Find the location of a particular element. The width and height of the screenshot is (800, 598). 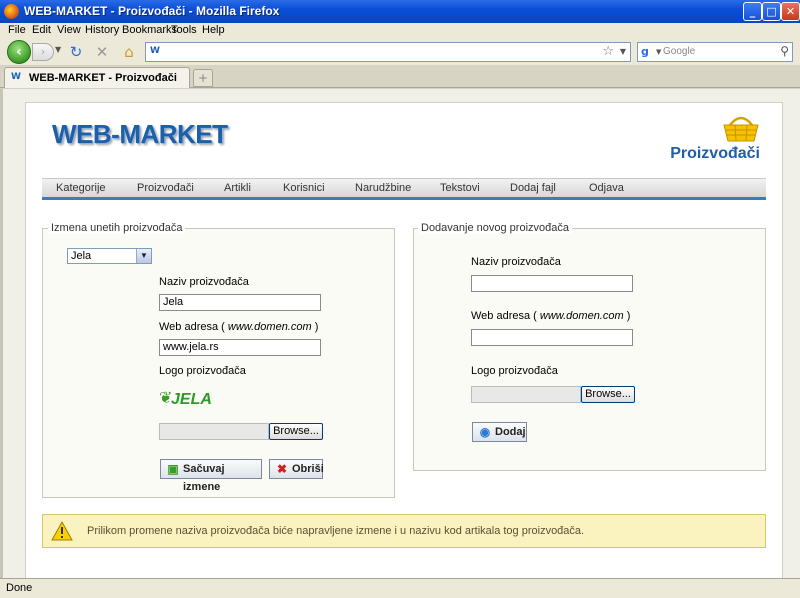

save-icon: ▣ is located at coordinates (173, 469).